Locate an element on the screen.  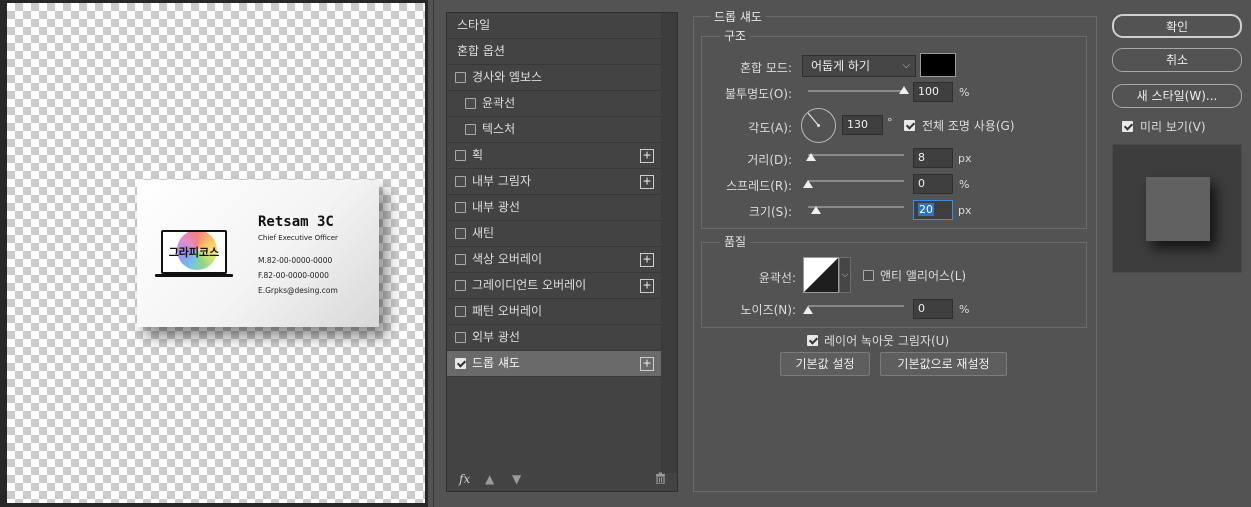
card-phone: M.82-00-0000-0000 is located at coordinates (295, 260).